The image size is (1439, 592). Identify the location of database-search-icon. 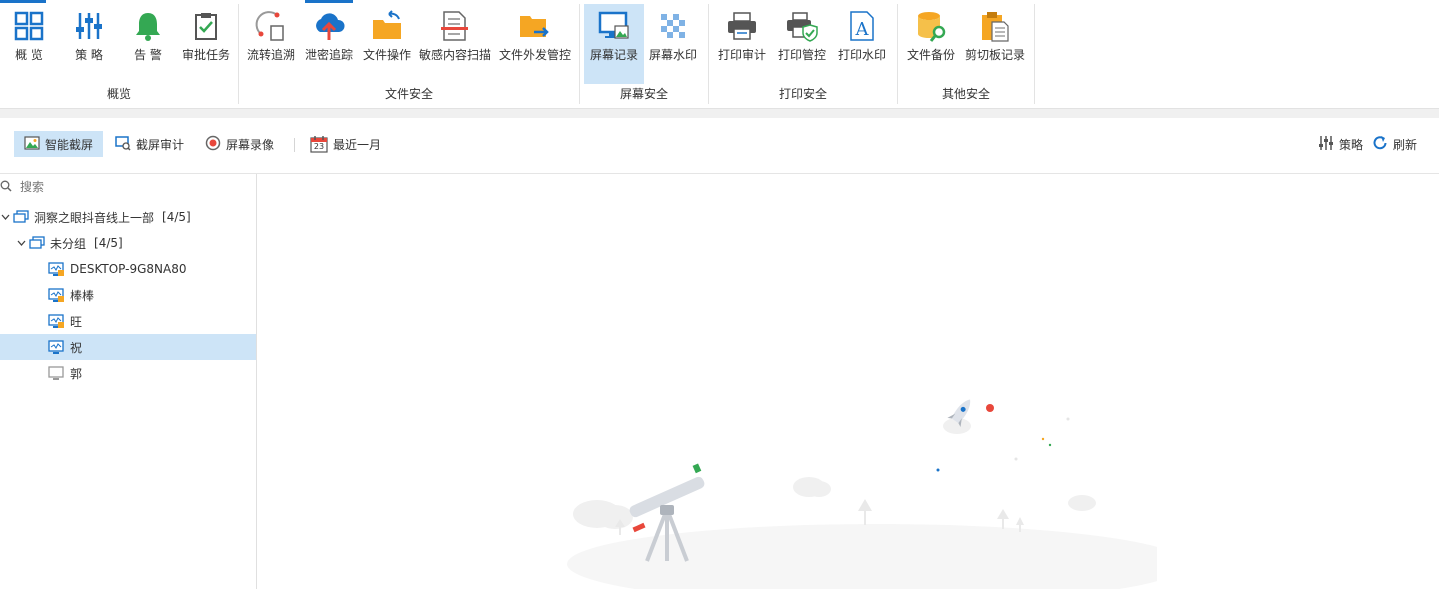
(931, 27).